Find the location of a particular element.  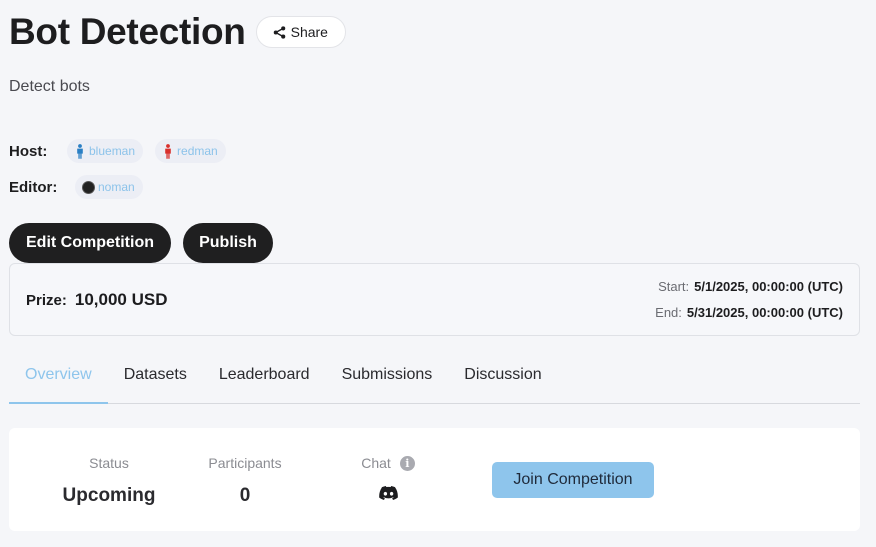

tab-leaderboard: Leaderboard is located at coordinates (264, 380).